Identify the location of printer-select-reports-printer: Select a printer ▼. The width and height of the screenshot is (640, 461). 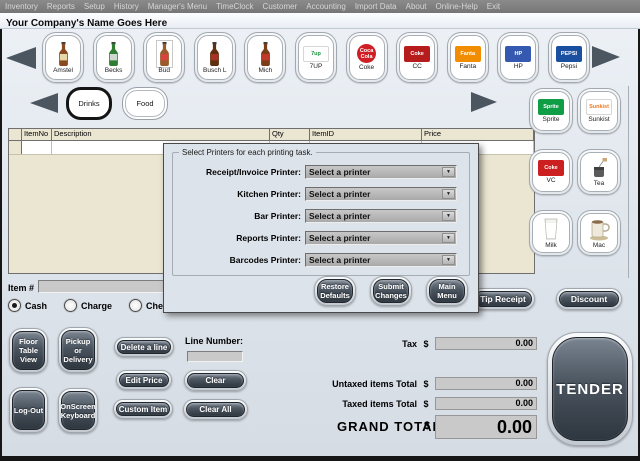
(381, 238).